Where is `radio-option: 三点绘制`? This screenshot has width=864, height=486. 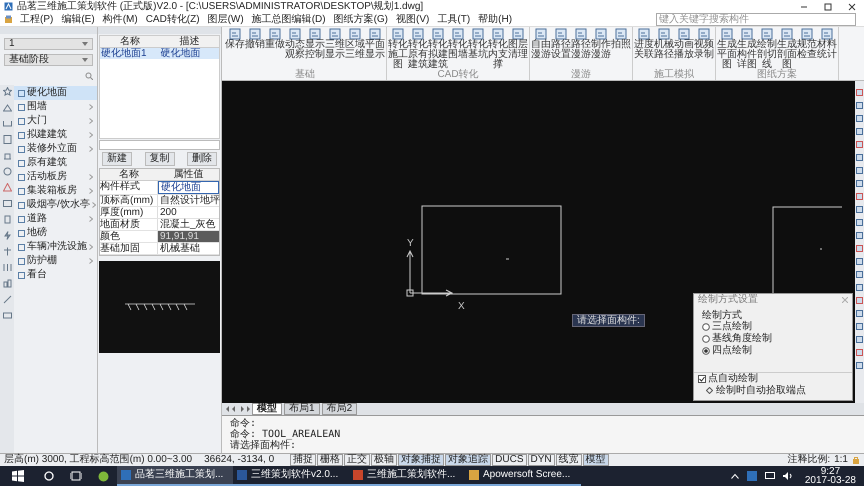 radio-option: 三点绘制 is located at coordinates (773, 327).